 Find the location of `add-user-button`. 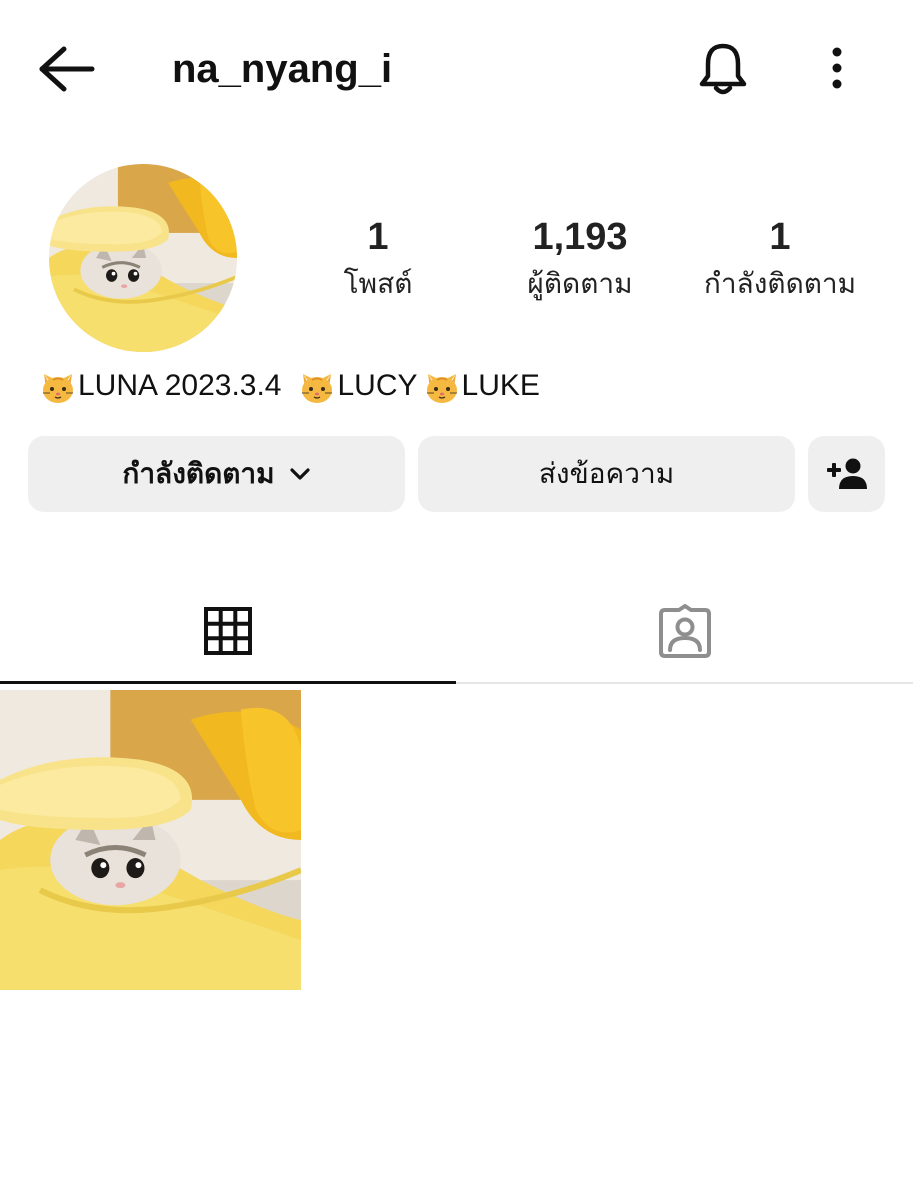

add-user-button is located at coordinates (846, 474).